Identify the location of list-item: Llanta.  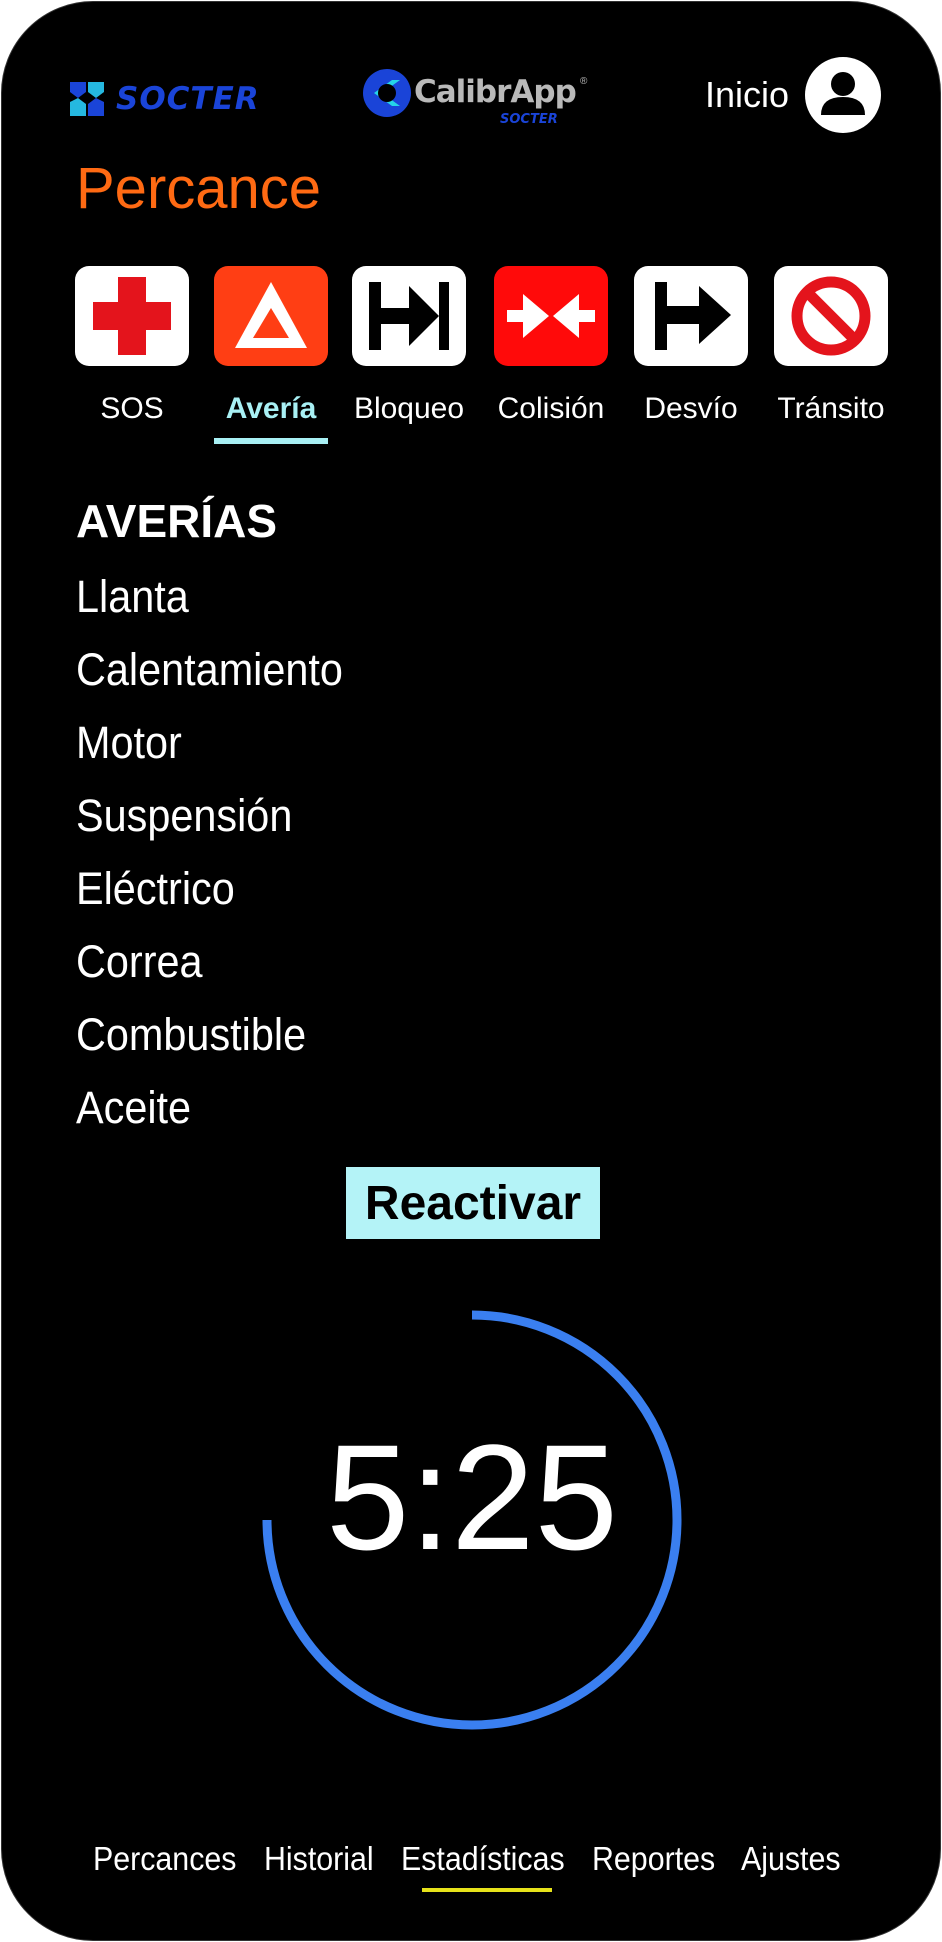
(132, 596).